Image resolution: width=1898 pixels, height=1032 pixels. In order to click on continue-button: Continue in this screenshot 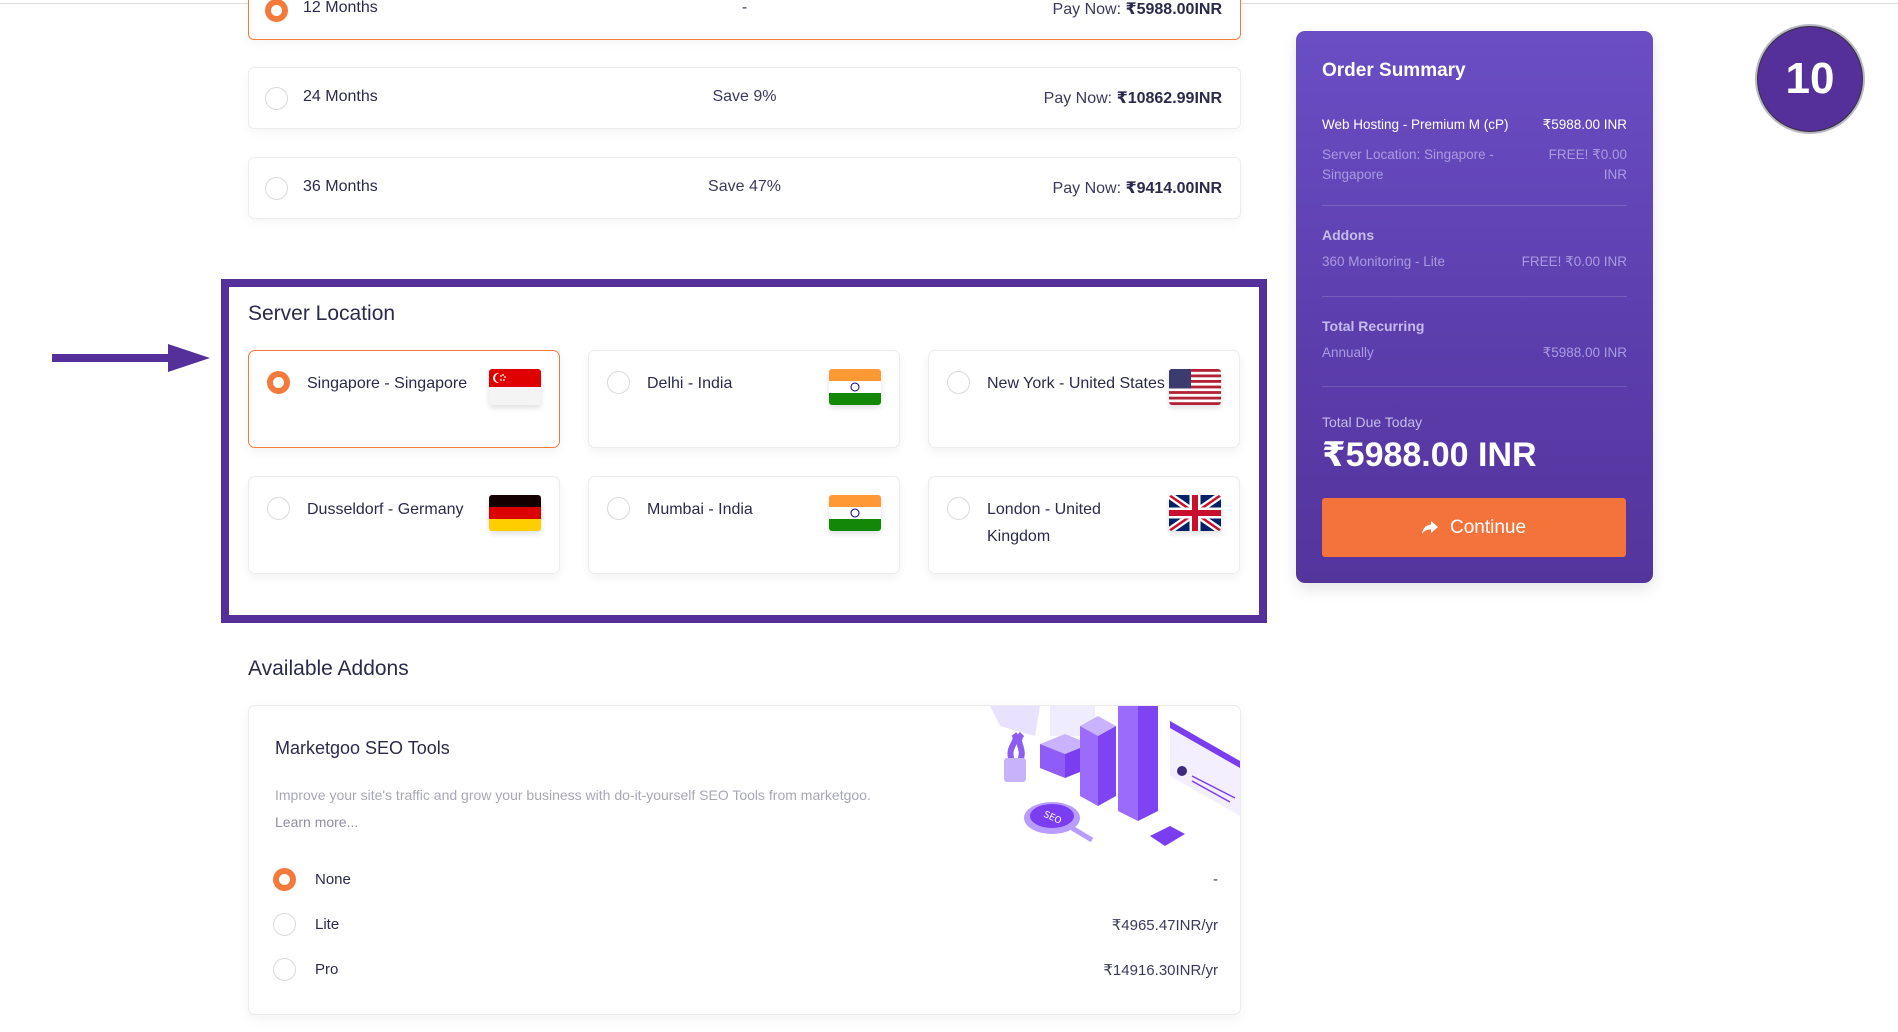, I will do `click(1474, 527)`.